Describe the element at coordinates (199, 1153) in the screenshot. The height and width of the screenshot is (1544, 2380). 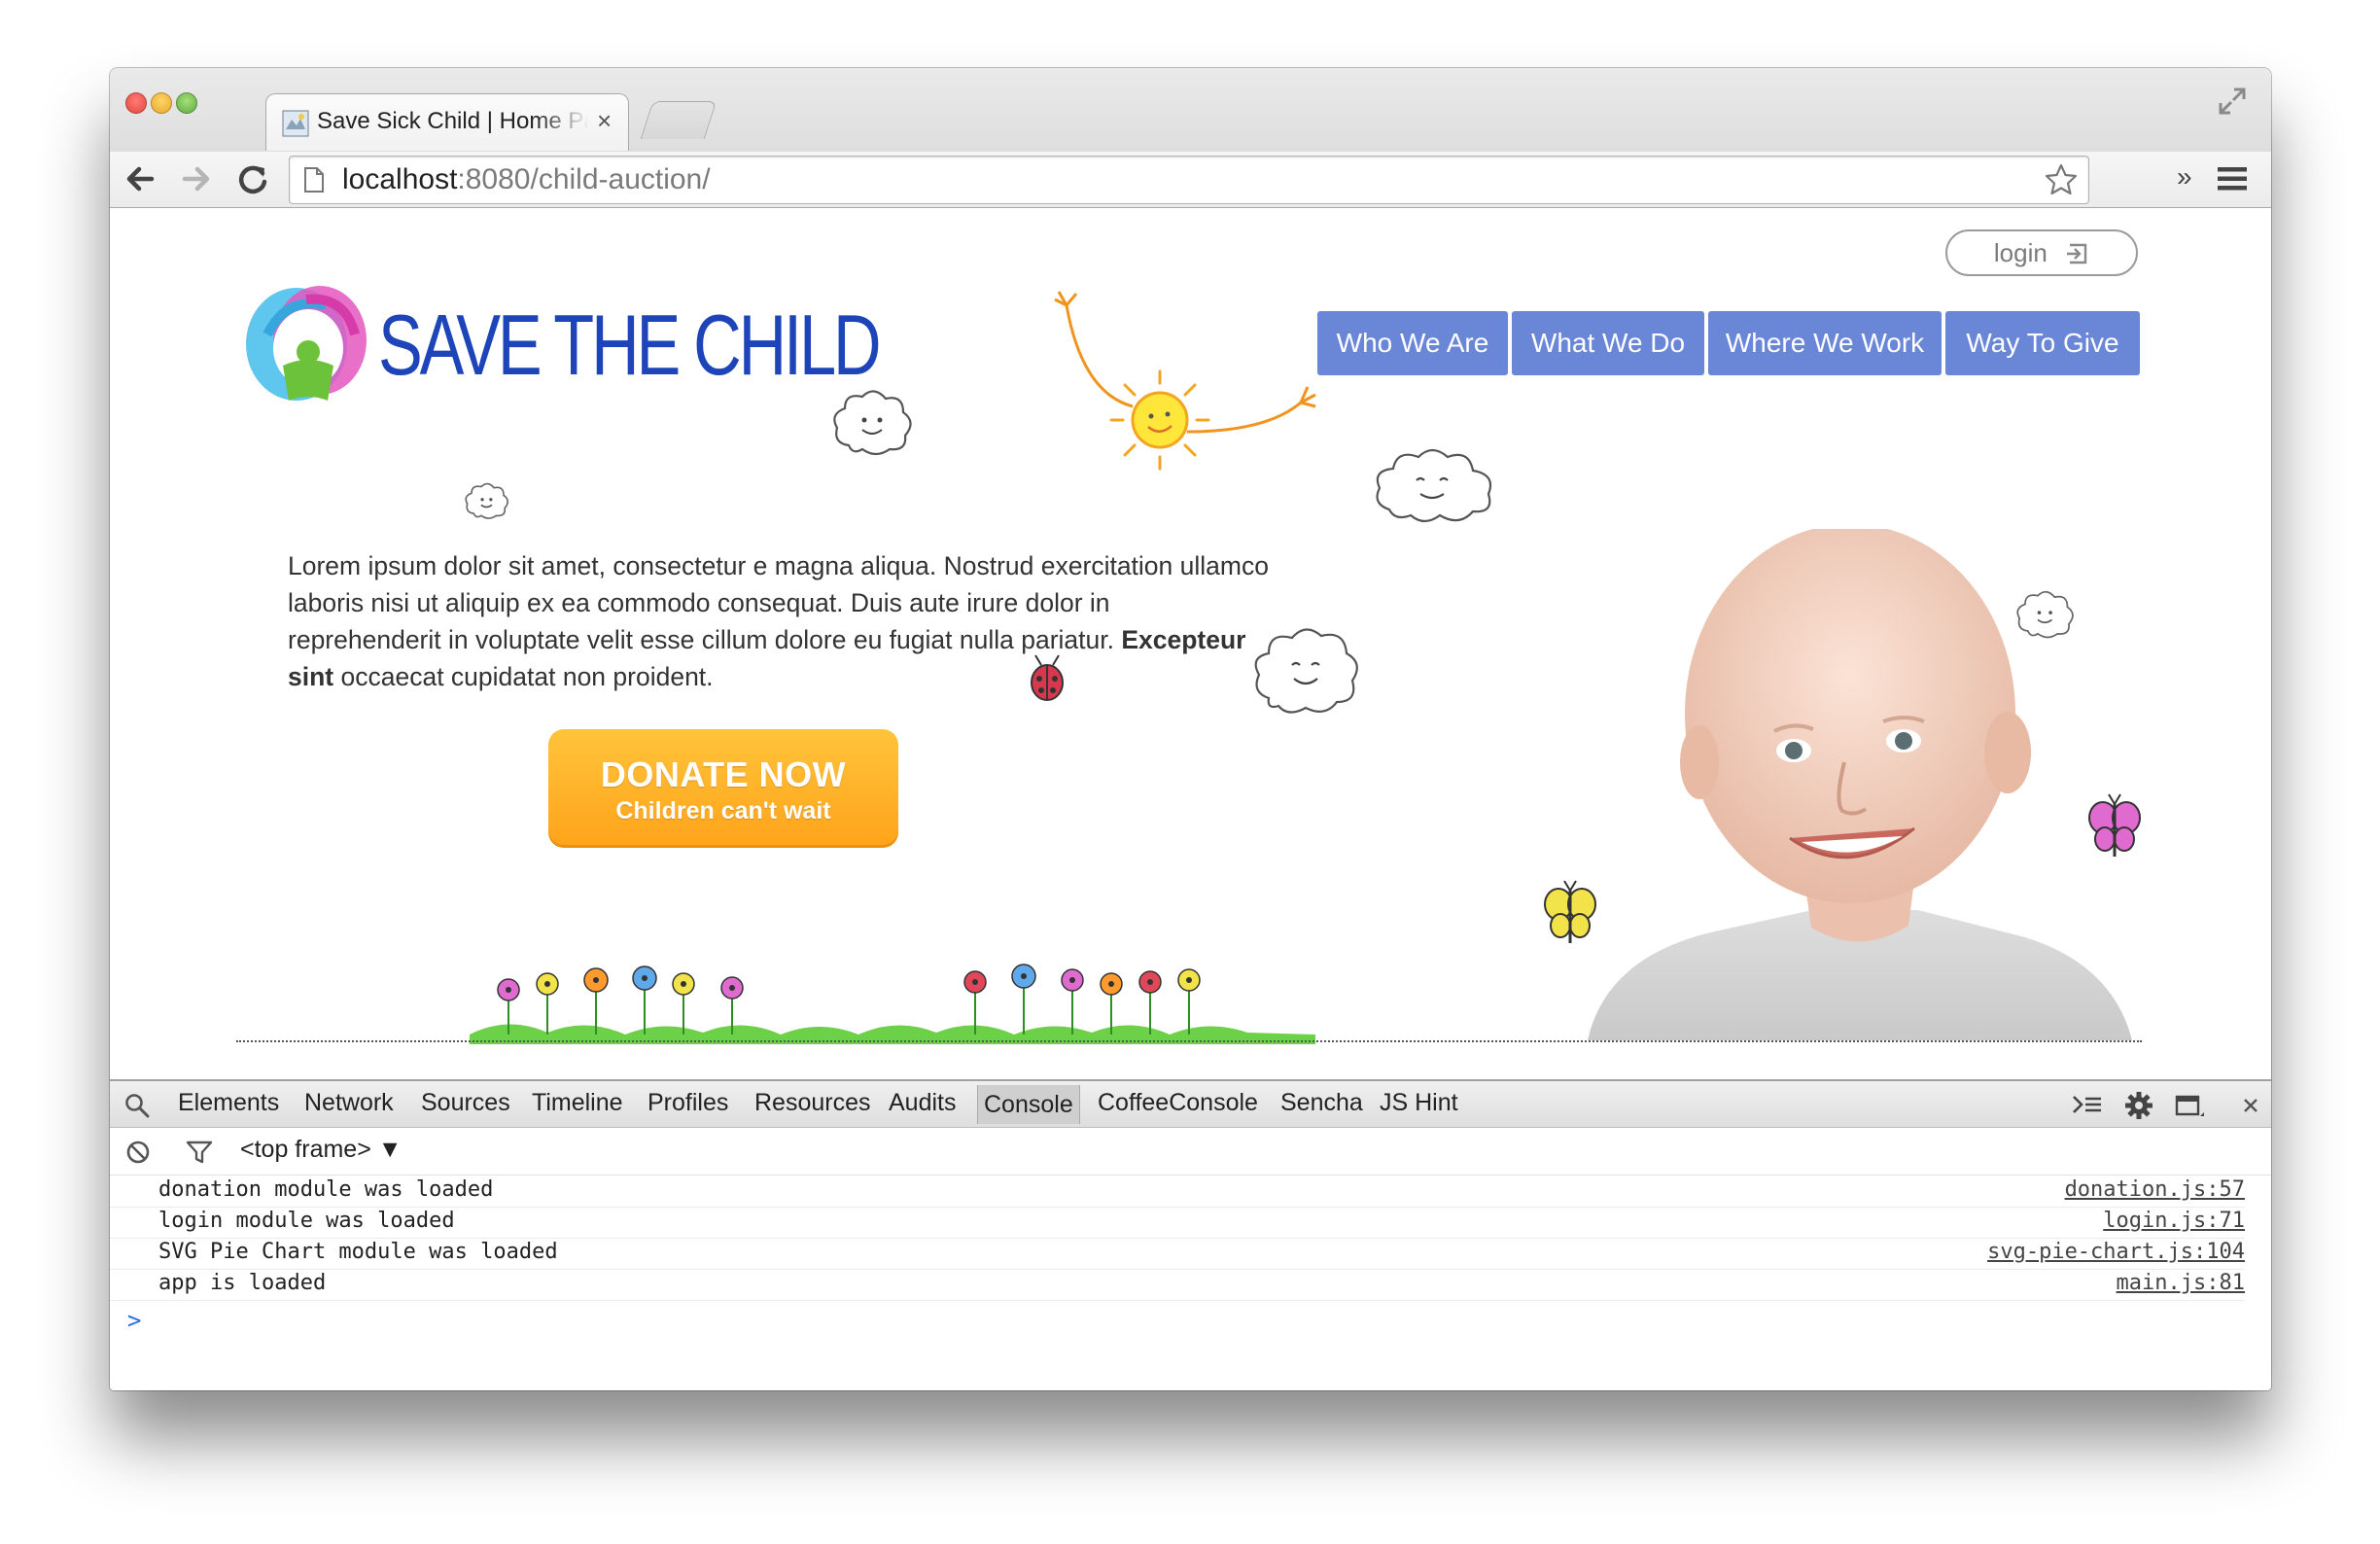
I see `filter-icon` at that location.